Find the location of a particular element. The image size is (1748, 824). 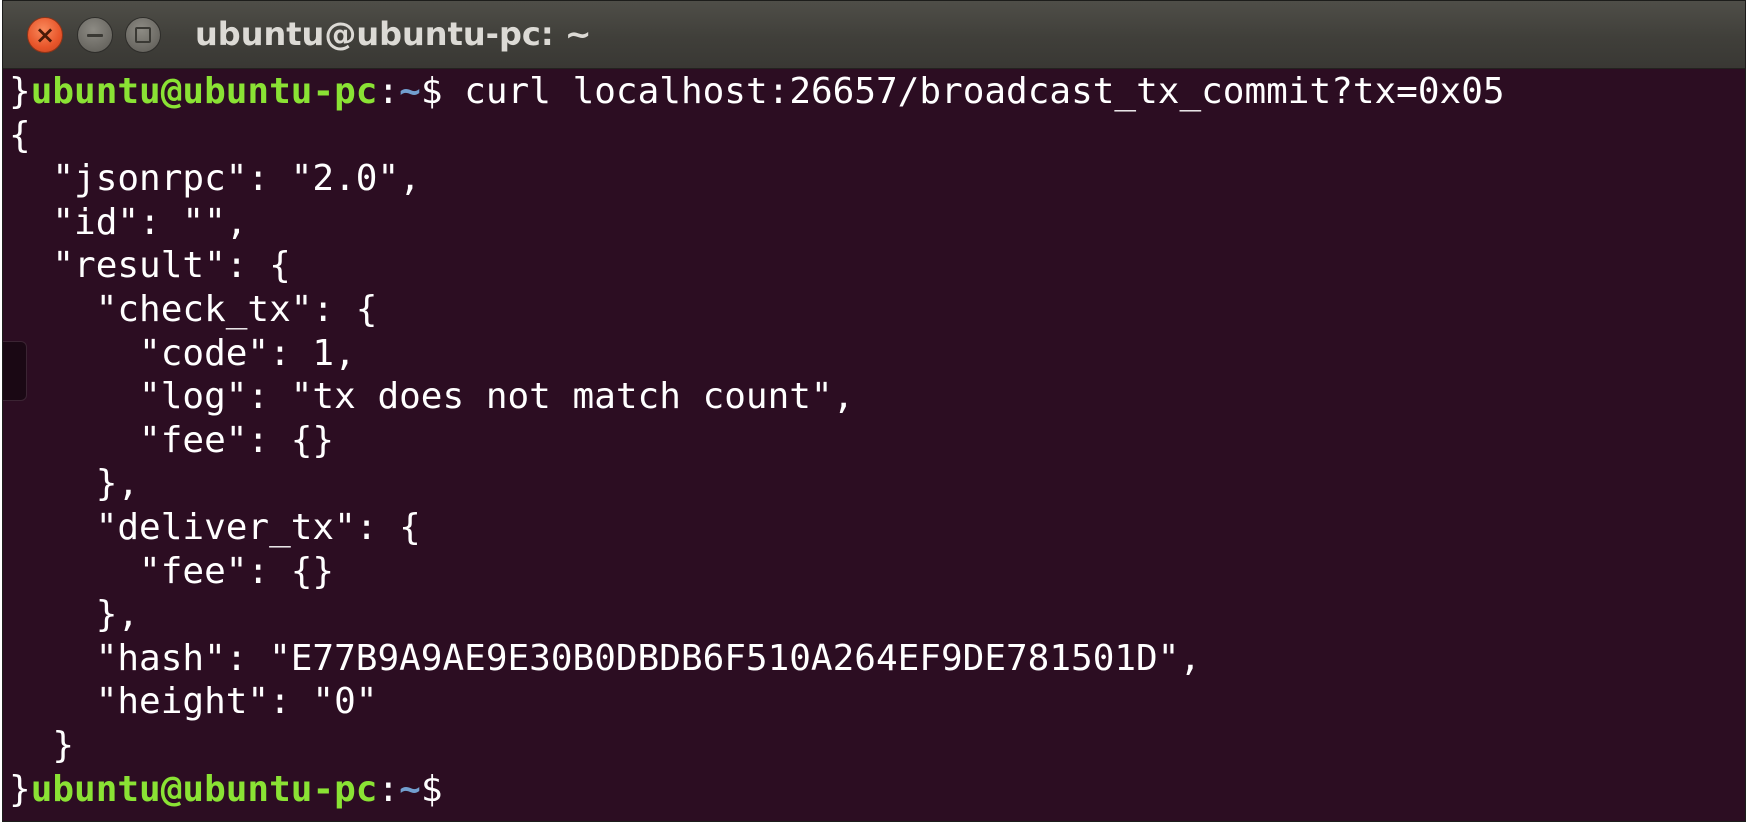

close-button: × is located at coordinates (45, 35).